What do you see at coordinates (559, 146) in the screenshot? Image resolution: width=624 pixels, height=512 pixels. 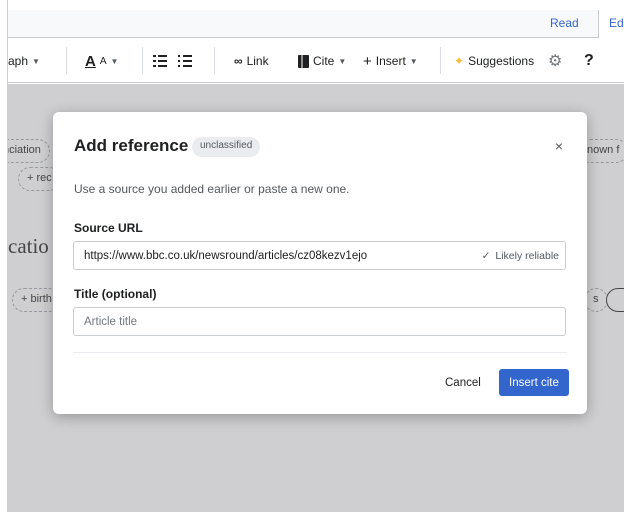 I see `close-icon: ×` at bounding box center [559, 146].